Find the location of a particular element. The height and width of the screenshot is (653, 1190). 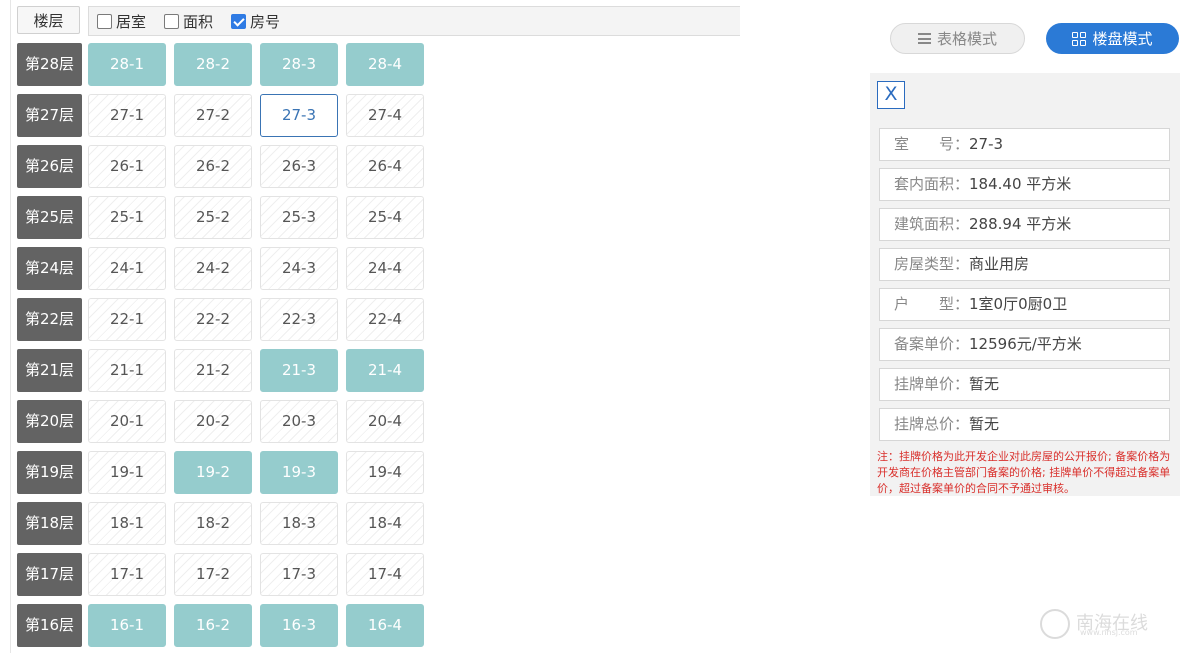

option-rooms-label: 居室 is located at coordinates (131, 21).